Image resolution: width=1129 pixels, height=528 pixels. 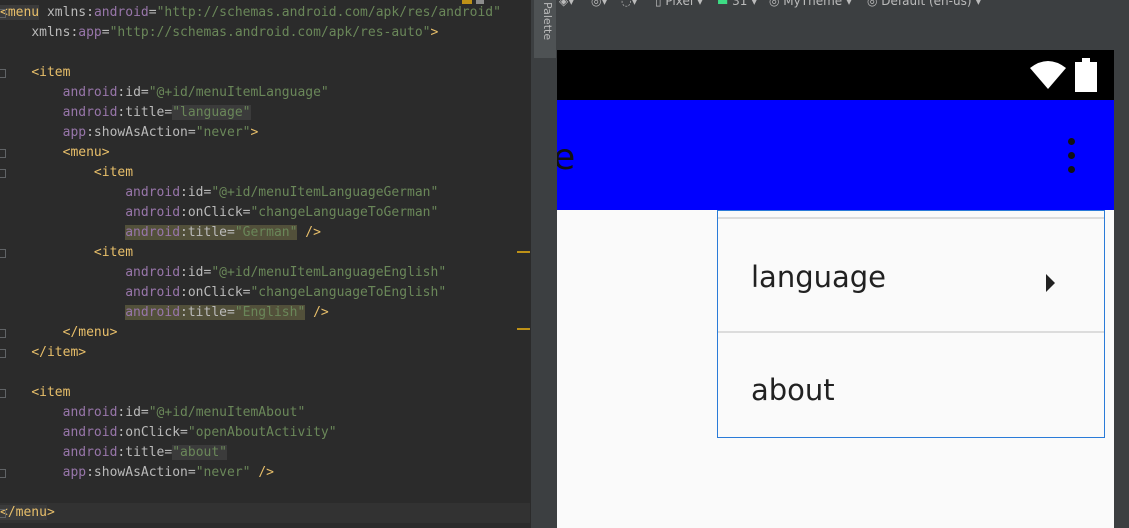 I want to click on code-line: app:showAsAction="never">, so click(x=129, y=133).